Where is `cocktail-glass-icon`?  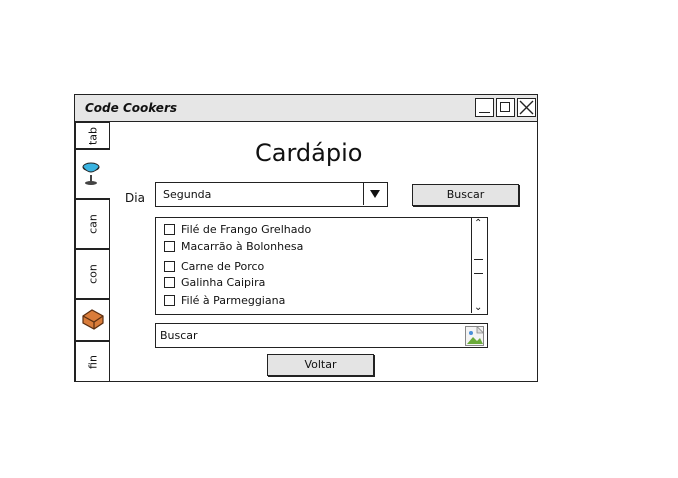
cocktail-glass-icon is located at coordinates (91, 173).